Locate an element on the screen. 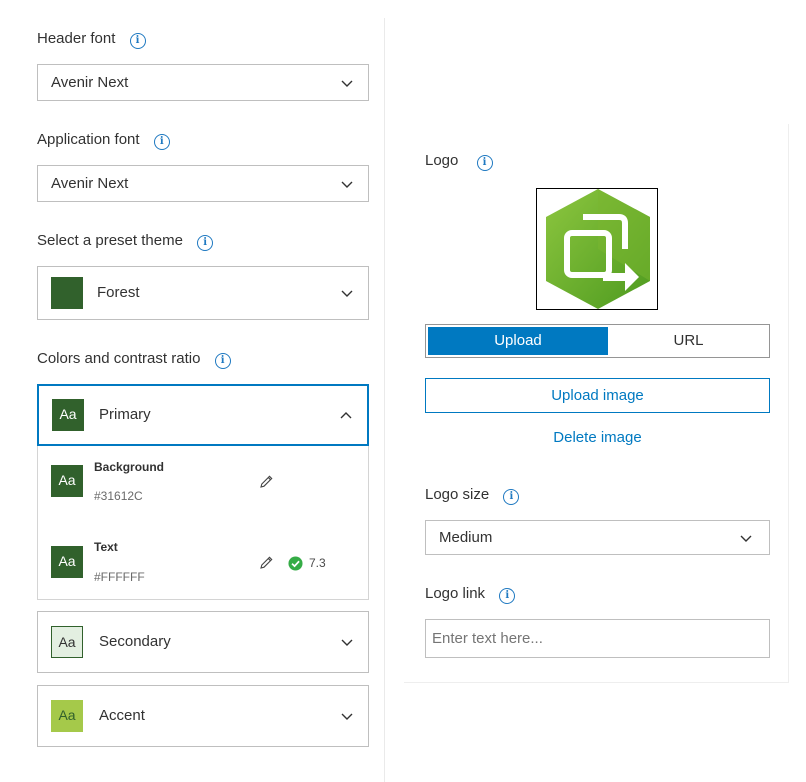 The height and width of the screenshot is (782, 806). logo-label-text: Logo is located at coordinates (442, 160).